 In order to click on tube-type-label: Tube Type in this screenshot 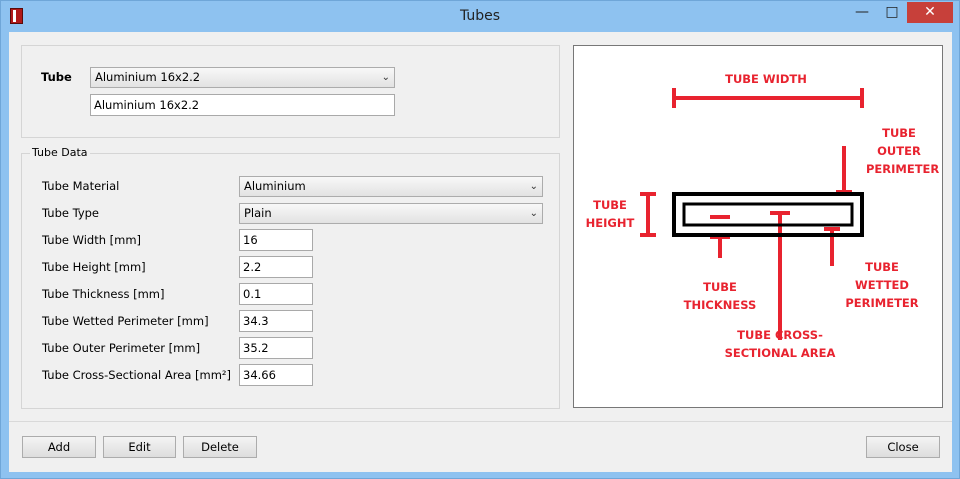, I will do `click(71, 213)`.